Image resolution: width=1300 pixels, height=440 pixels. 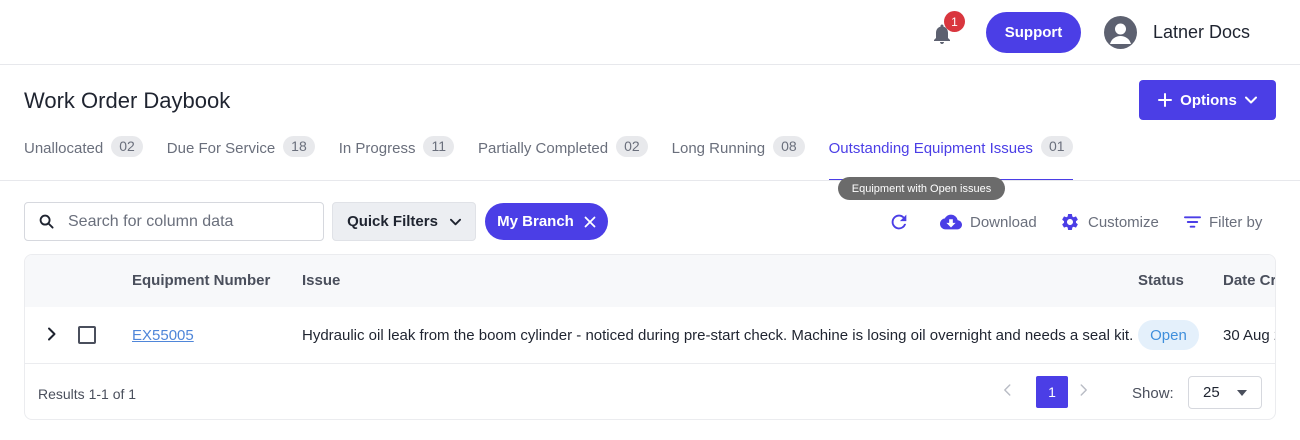 What do you see at coordinates (438, 146) in the screenshot?
I see `tab-count-badge: 11` at bounding box center [438, 146].